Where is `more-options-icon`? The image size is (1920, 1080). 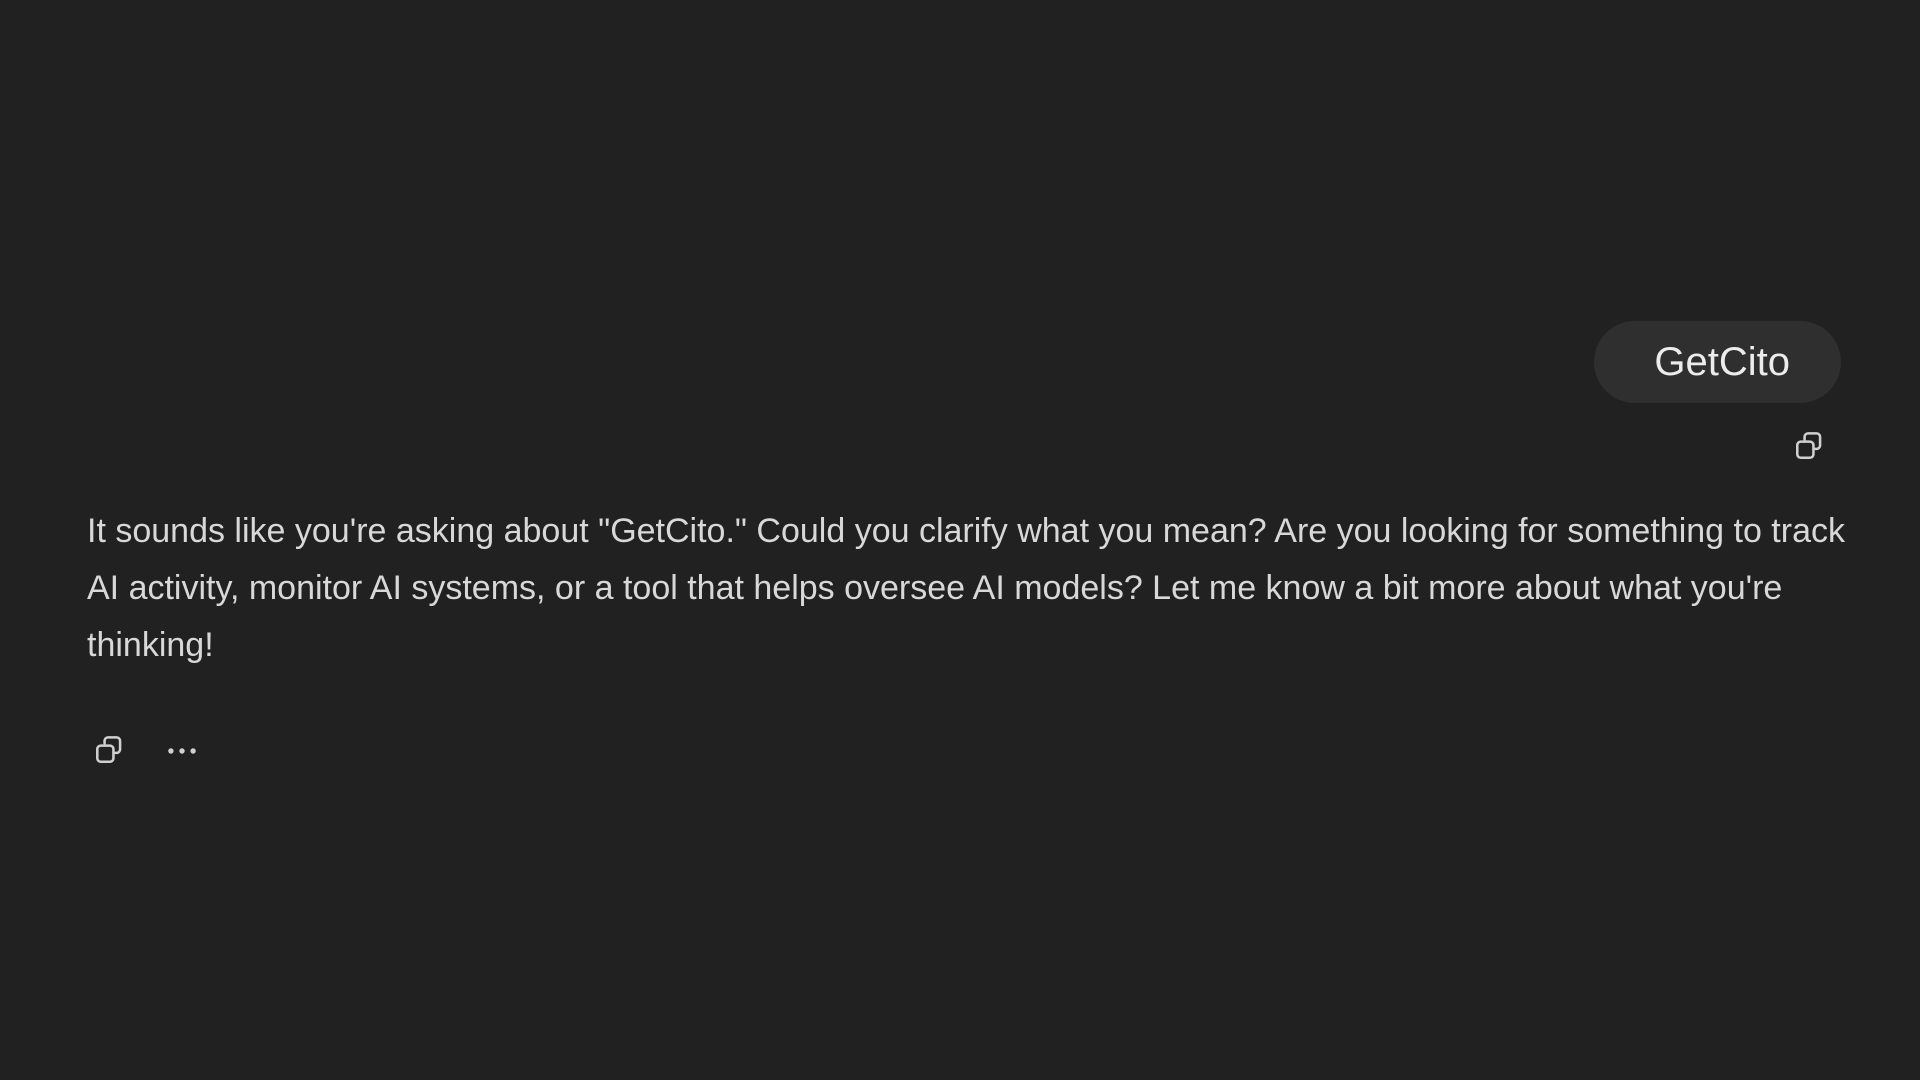
more-options-icon is located at coordinates (182, 751).